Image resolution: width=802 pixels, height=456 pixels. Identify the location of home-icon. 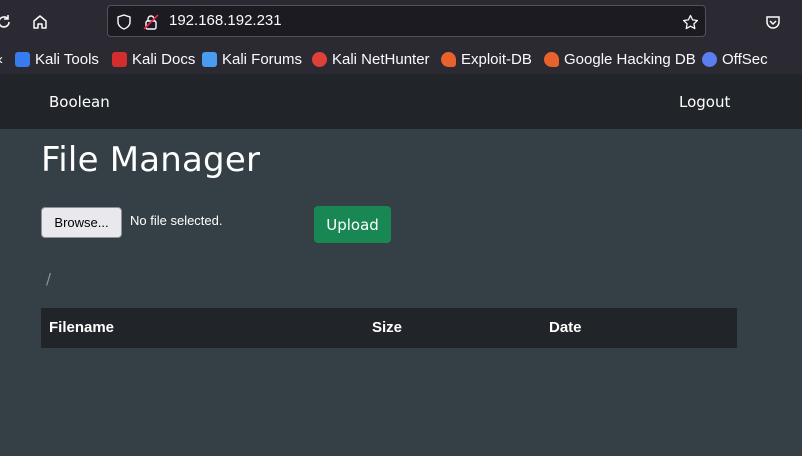
(40, 22).